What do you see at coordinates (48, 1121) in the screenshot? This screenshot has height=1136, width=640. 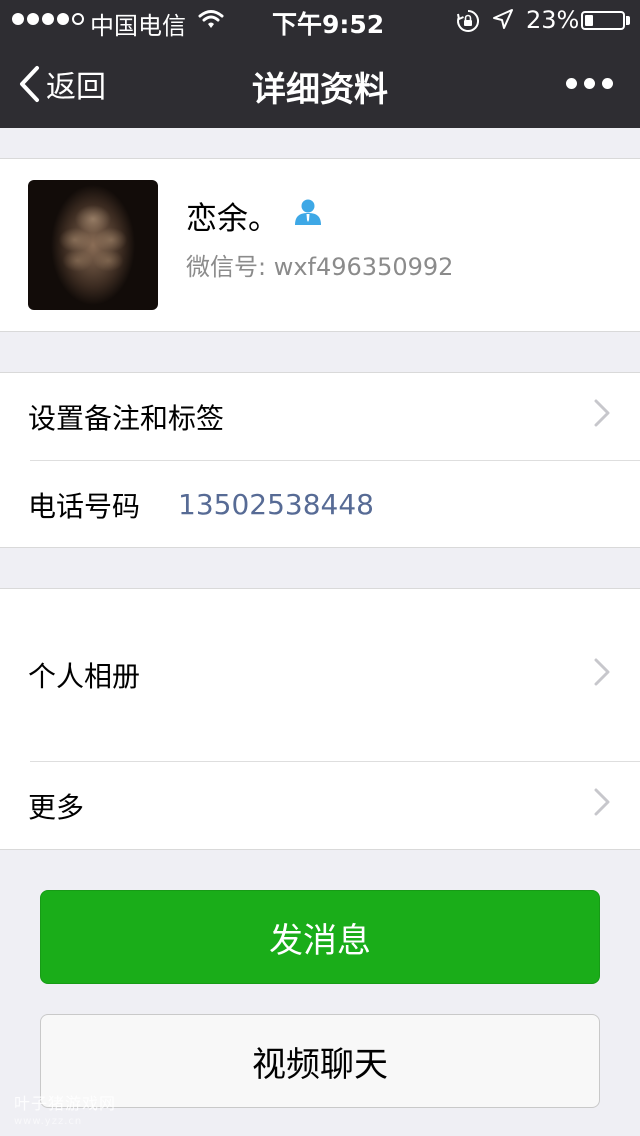 I see `watermark-url: www.yzz.cn` at bounding box center [48, 1121].